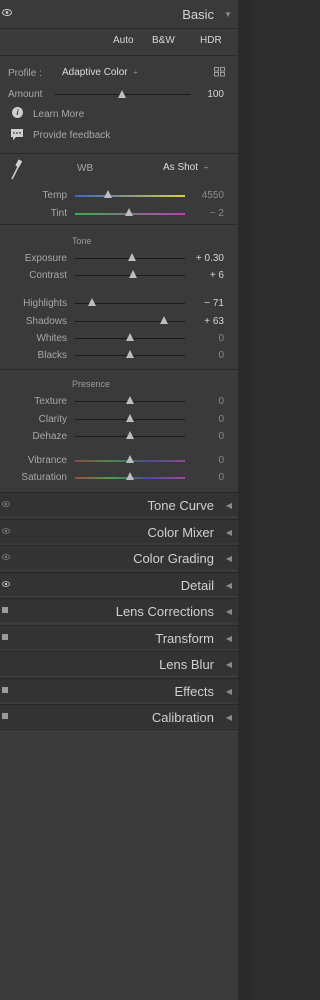 The image size is (320, 1000). I want to click on tint-value: − 2, so click(217, 213).